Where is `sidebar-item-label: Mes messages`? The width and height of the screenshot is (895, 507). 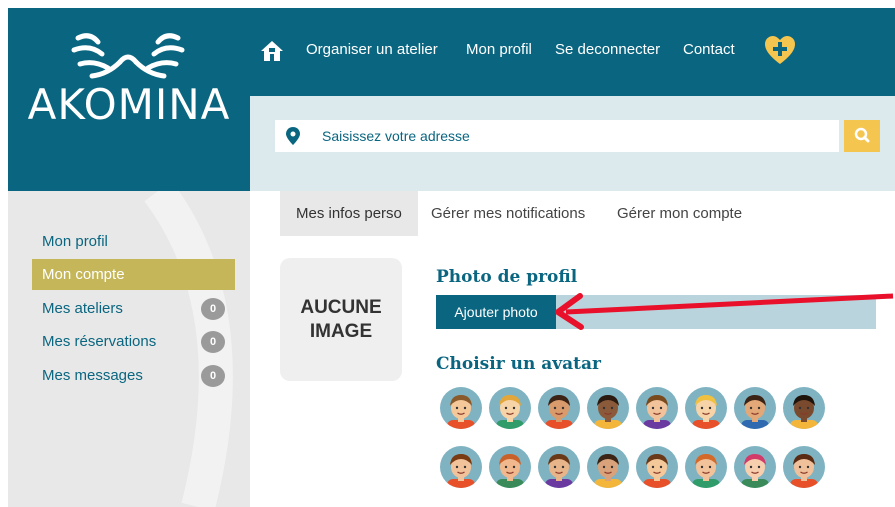 sidebar-item-label: Mes messages is located at coordinates (92, 375).